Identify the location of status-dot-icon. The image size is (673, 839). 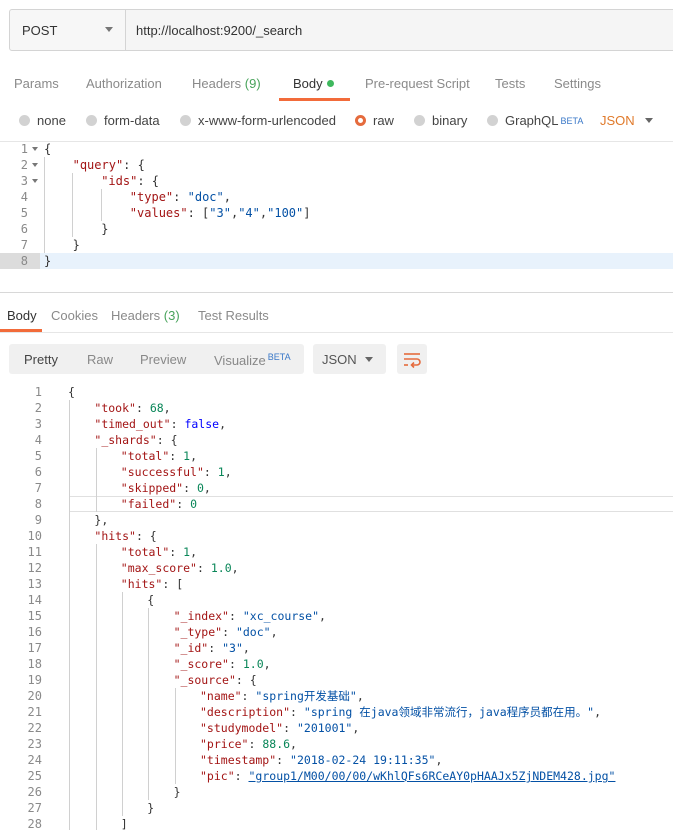
(330, 83).